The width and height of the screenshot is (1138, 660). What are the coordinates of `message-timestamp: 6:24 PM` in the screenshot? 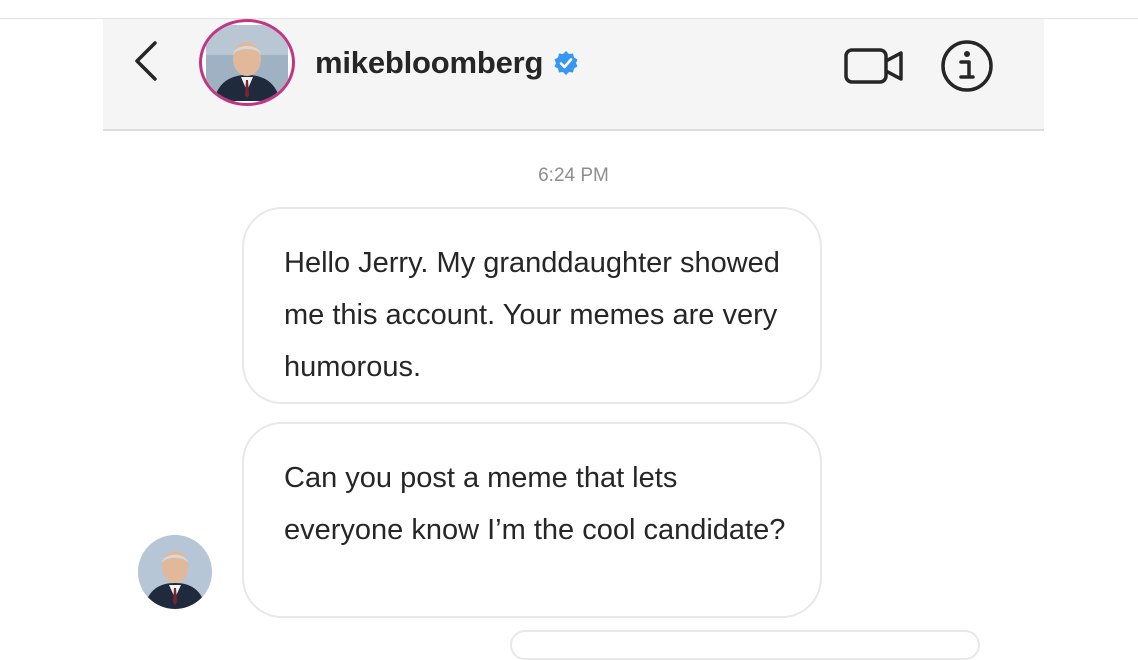 It's located at (573, 175).